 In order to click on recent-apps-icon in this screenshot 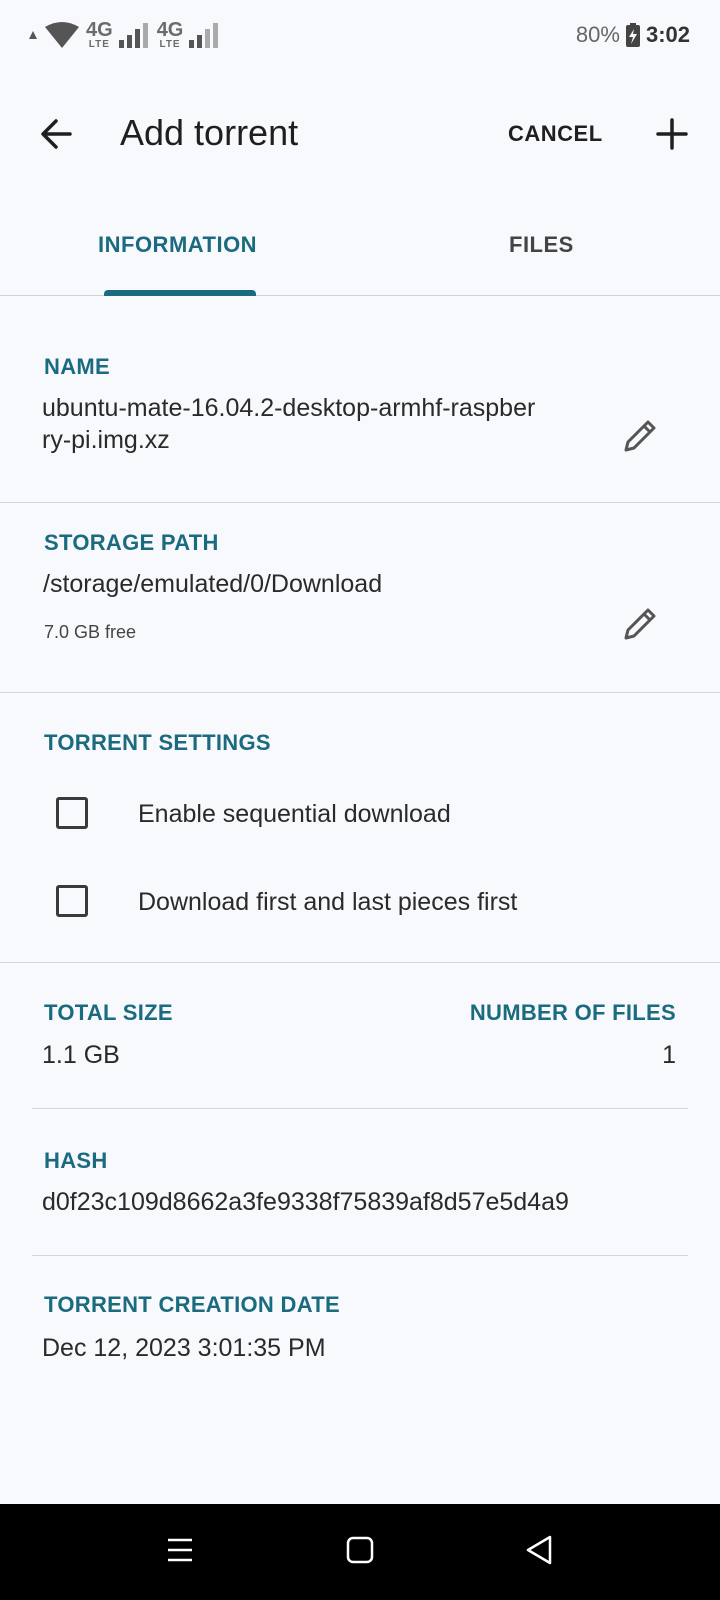, I will do `click(180, 1550)`.